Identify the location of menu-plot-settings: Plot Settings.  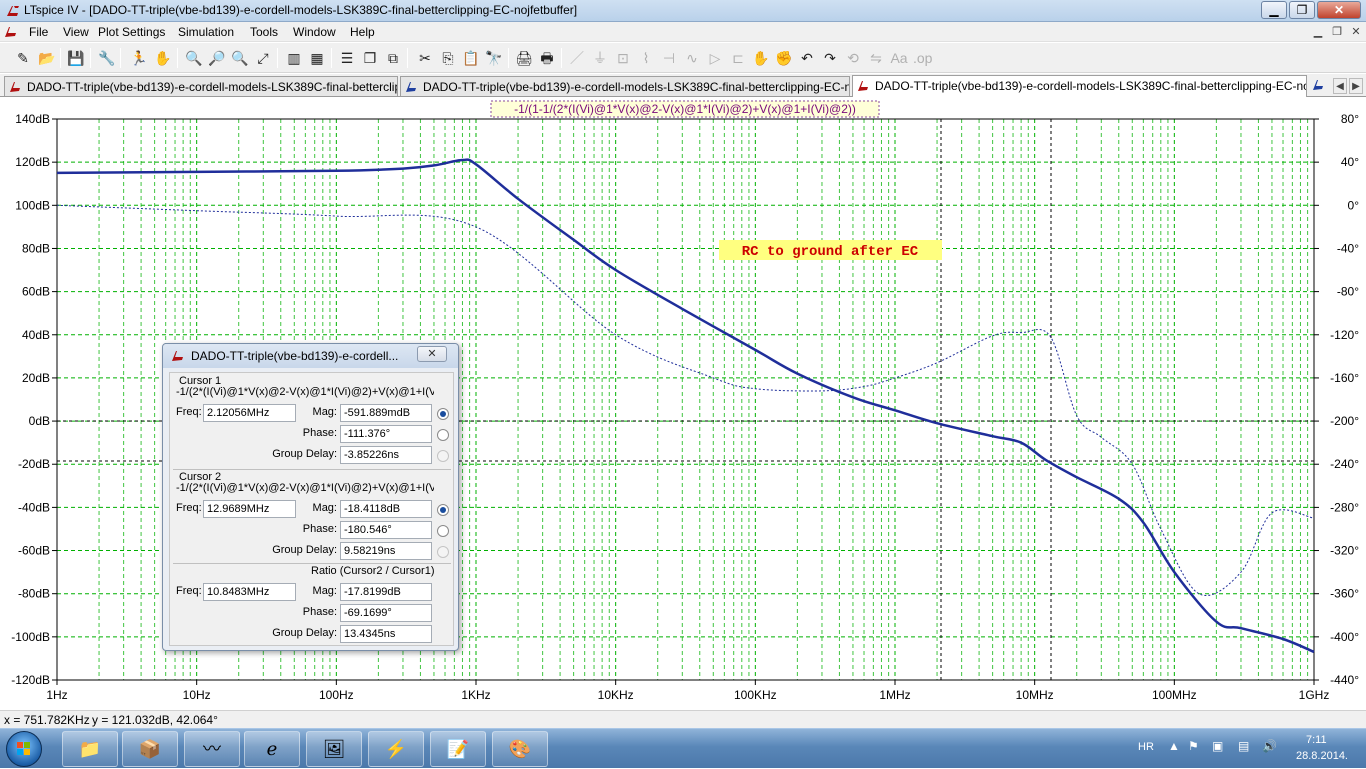
(131, 32).